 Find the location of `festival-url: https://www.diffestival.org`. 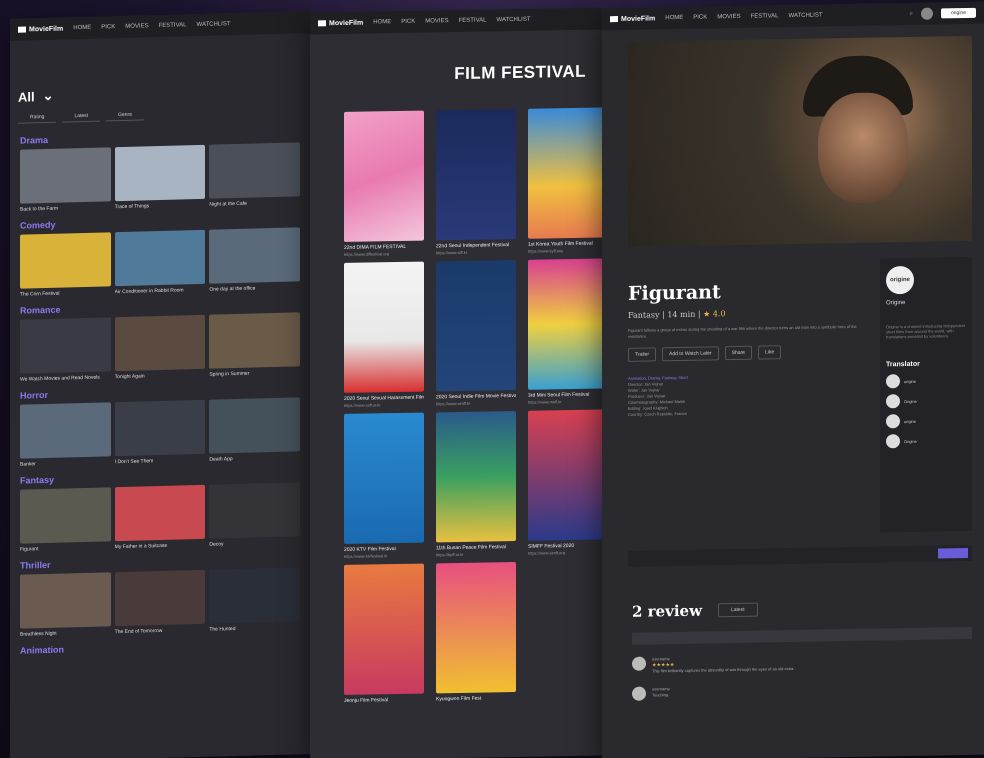

festival-url: https://www.diffestival.org is located at coordinates (384, 254).